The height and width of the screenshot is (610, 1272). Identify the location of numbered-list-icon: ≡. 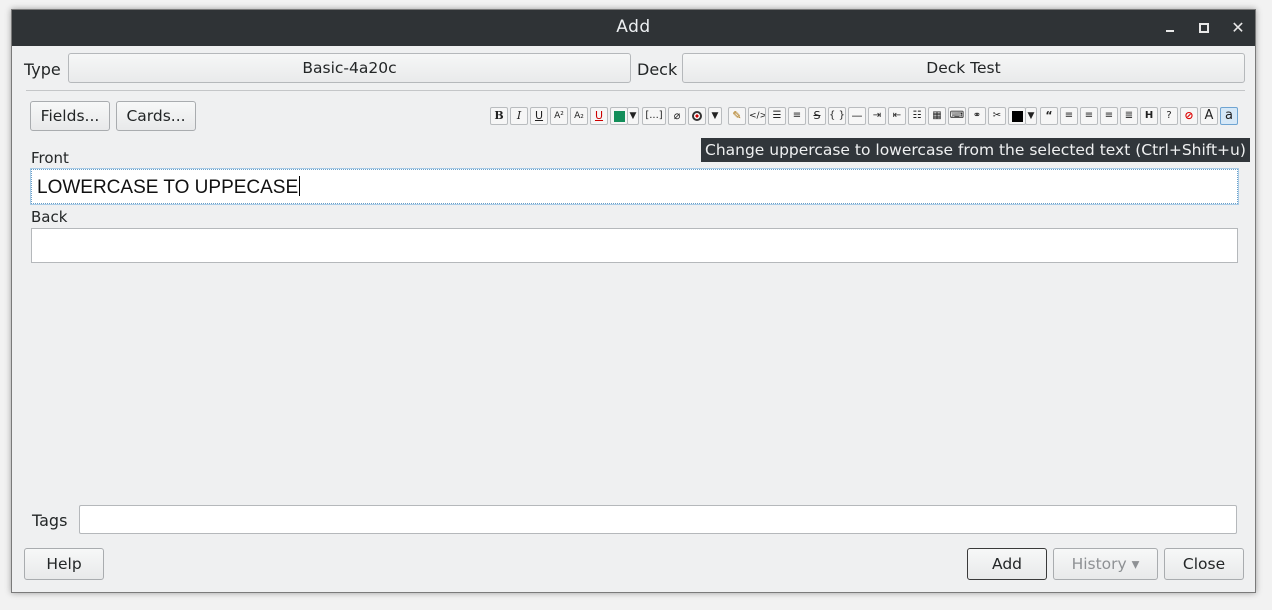
(797, 116).